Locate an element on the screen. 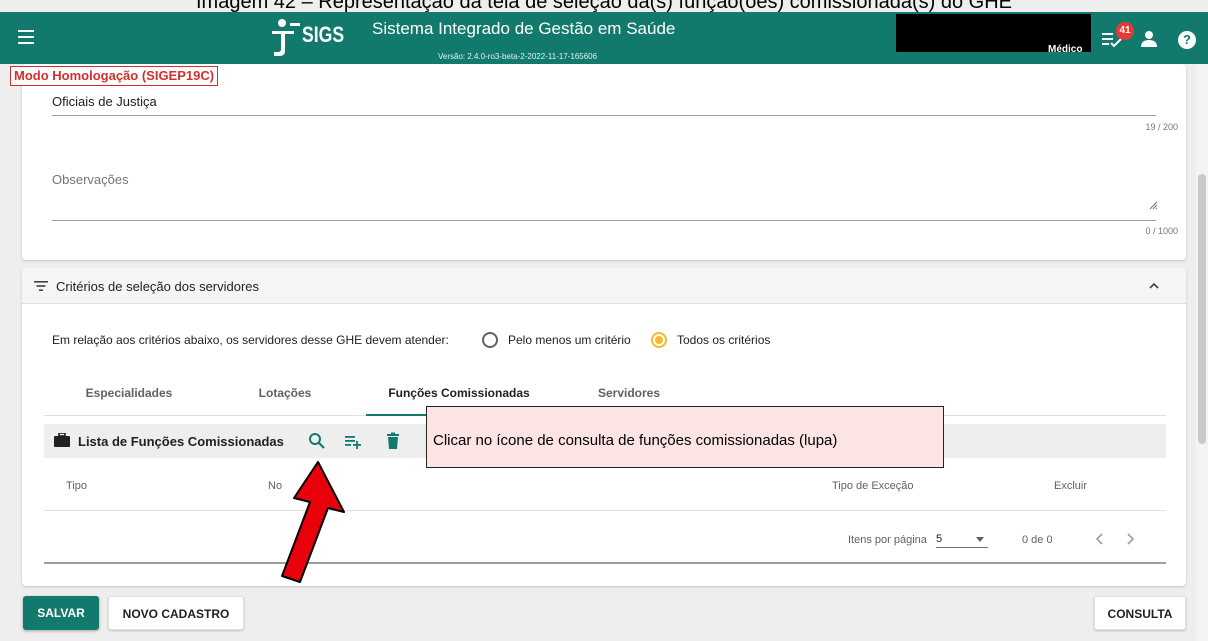  user-account-icon is located at coordinates (1149, 39).